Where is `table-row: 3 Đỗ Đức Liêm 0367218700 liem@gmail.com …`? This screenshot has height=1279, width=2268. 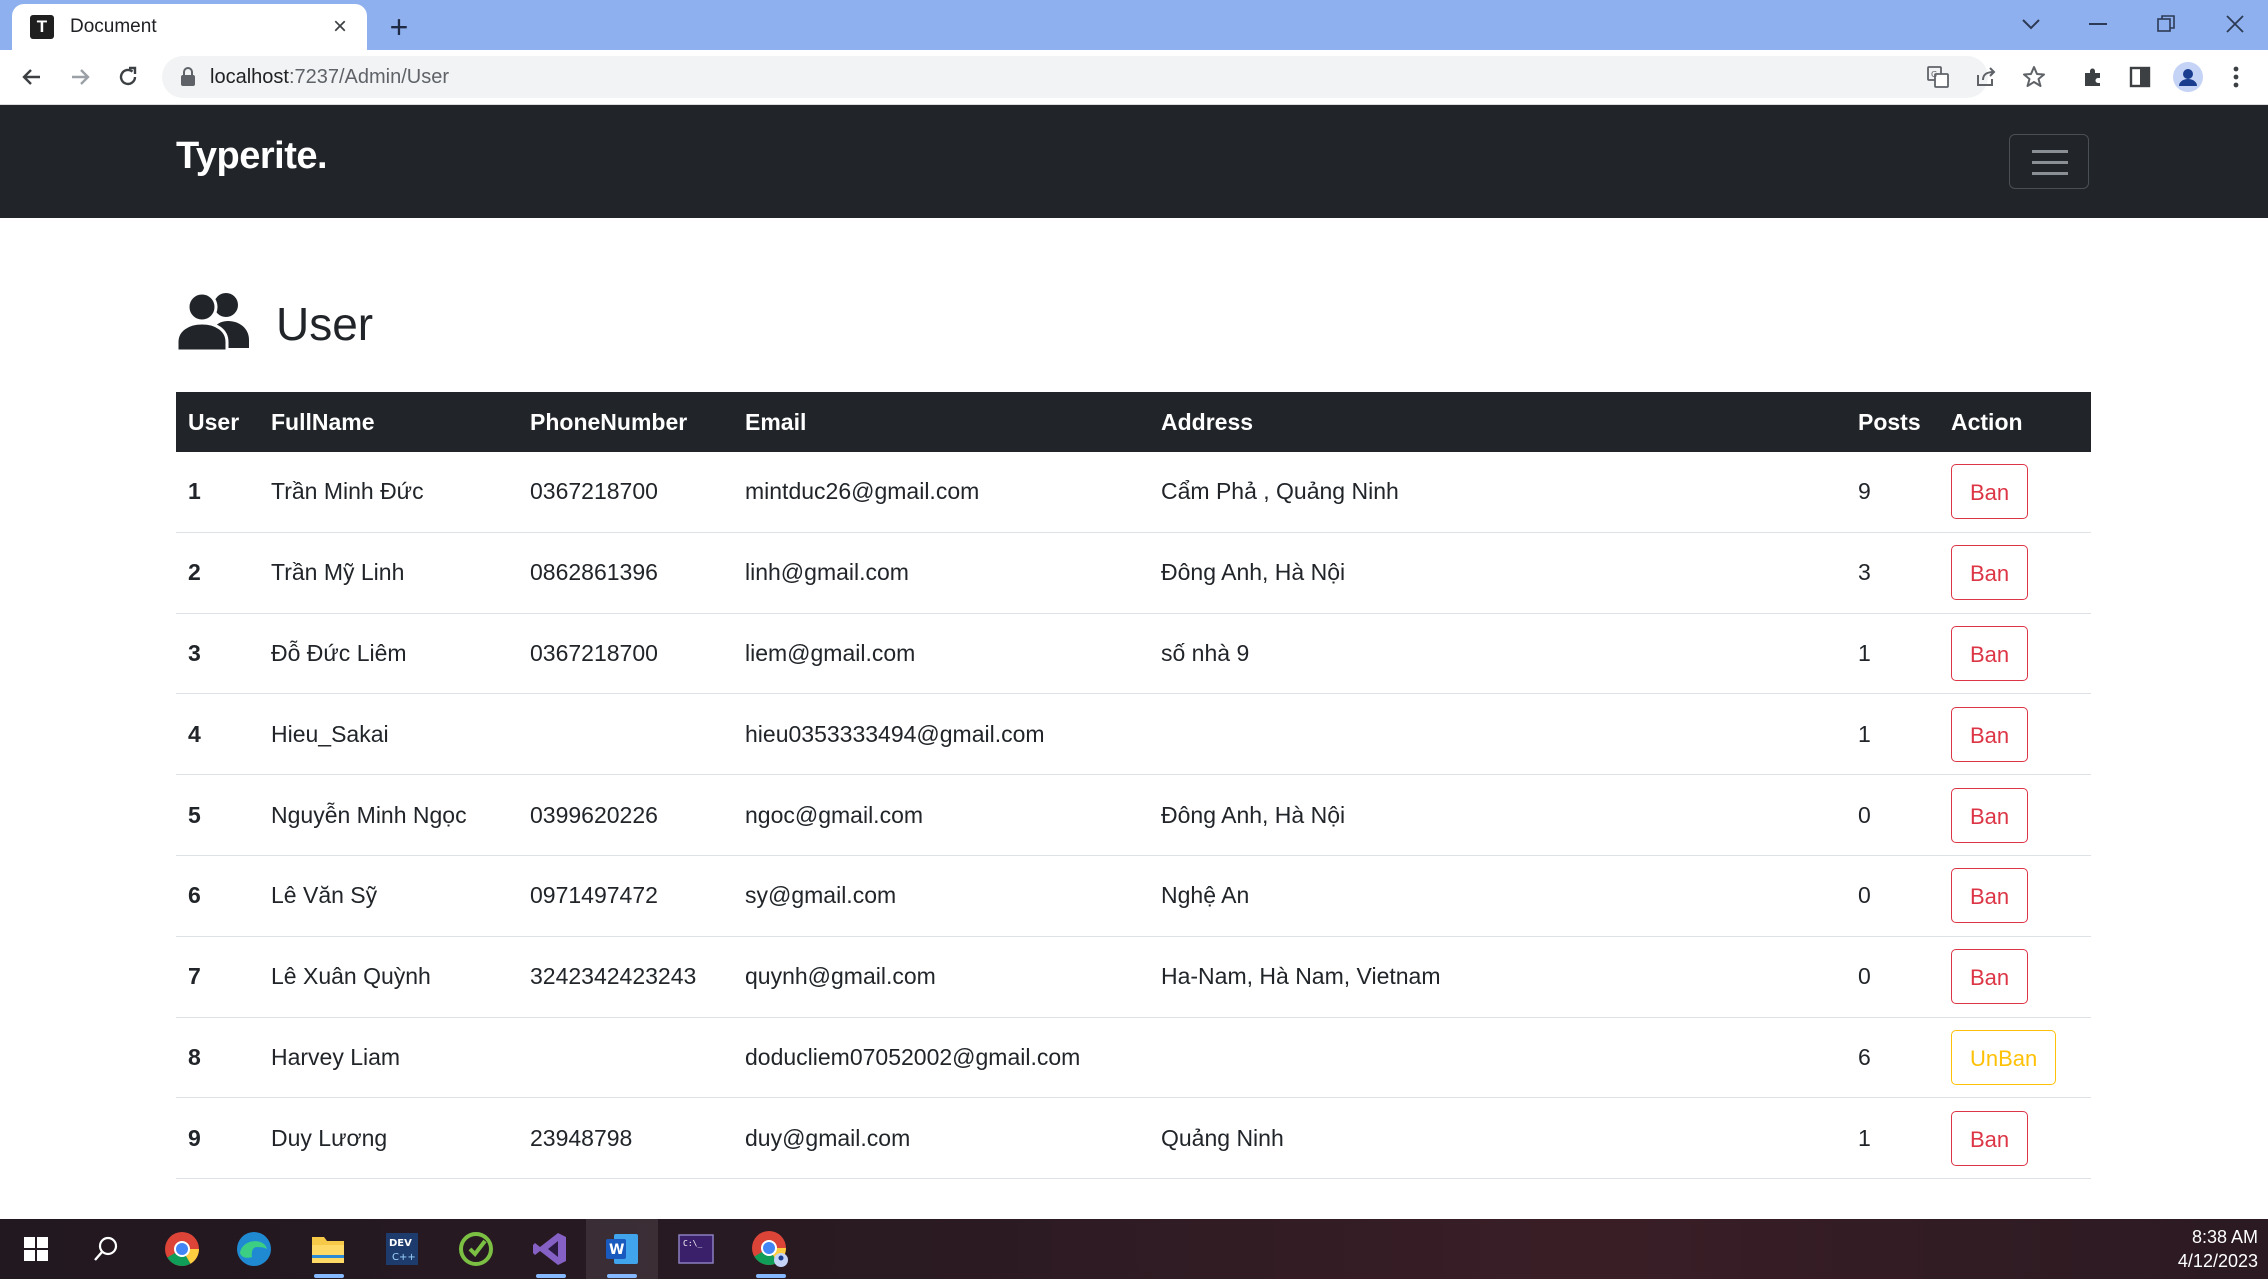
table-row: 3 Đỗ Đức Liêm 0367218700 liem@gmail.com … is located at coordinates (1133, 654).